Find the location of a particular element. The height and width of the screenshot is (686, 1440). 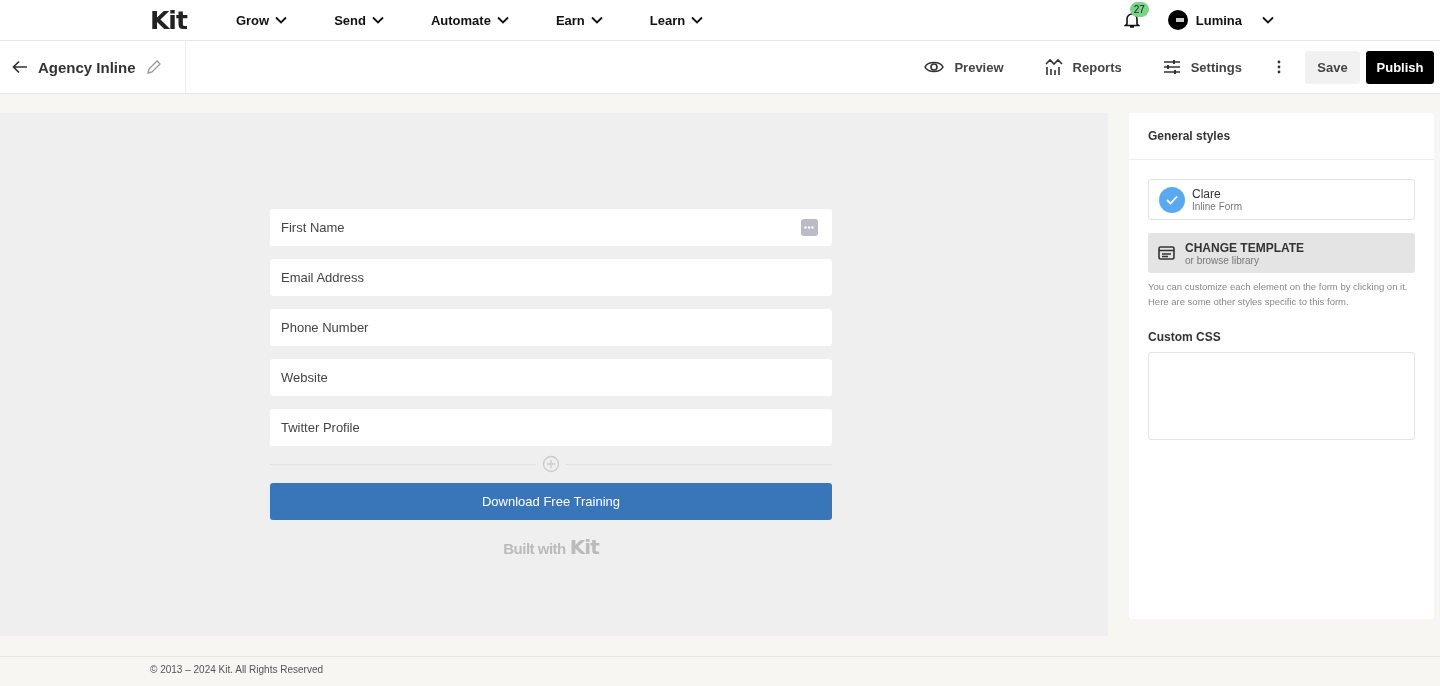

checkmark-icon is located at coordinates (1172, 199).